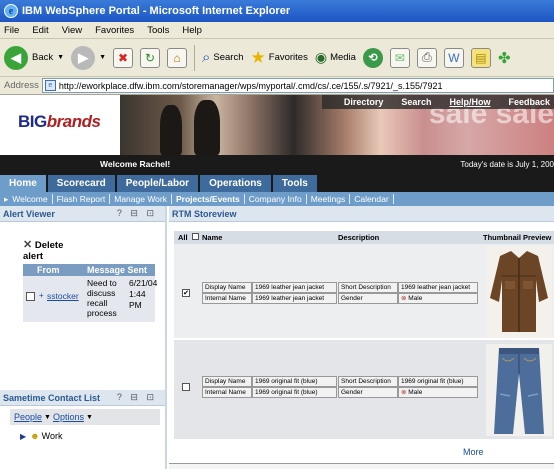  I want to click on model-figure, so click(171, 130).